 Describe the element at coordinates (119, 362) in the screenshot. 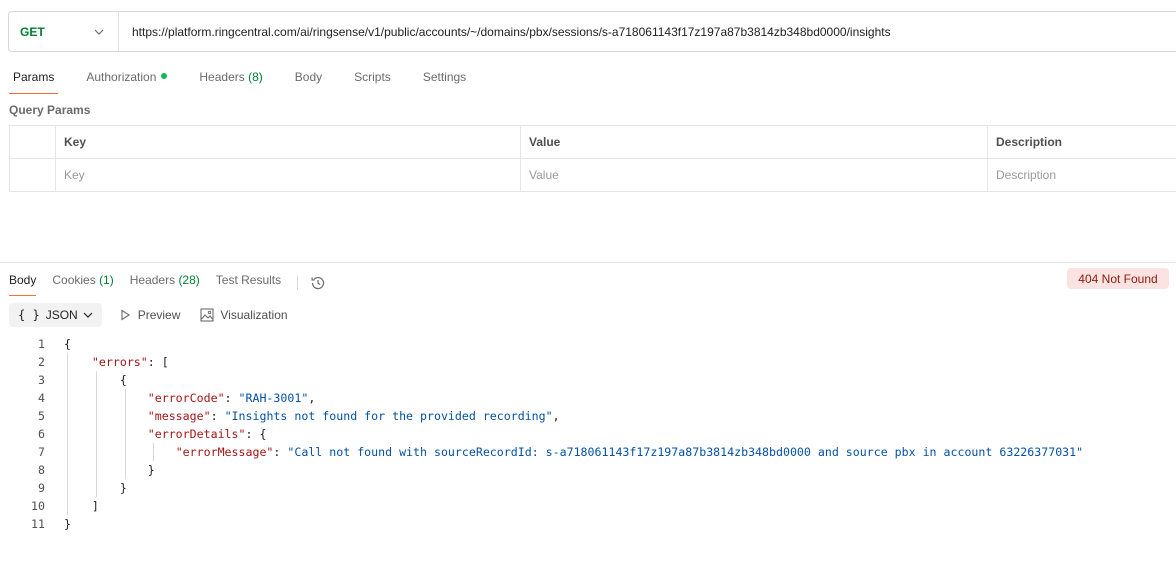

I see `json-key: "errors"` at that location.